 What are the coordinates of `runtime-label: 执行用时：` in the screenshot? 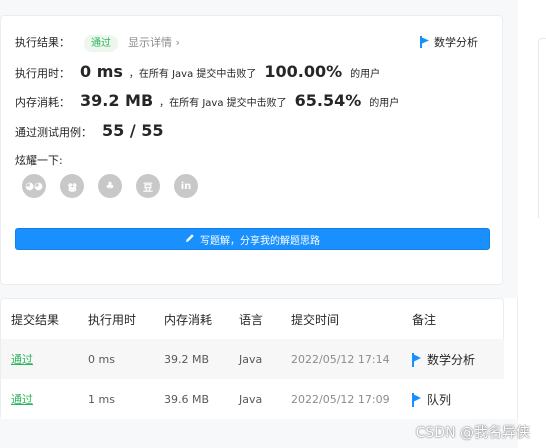 It's located at (42, 73).